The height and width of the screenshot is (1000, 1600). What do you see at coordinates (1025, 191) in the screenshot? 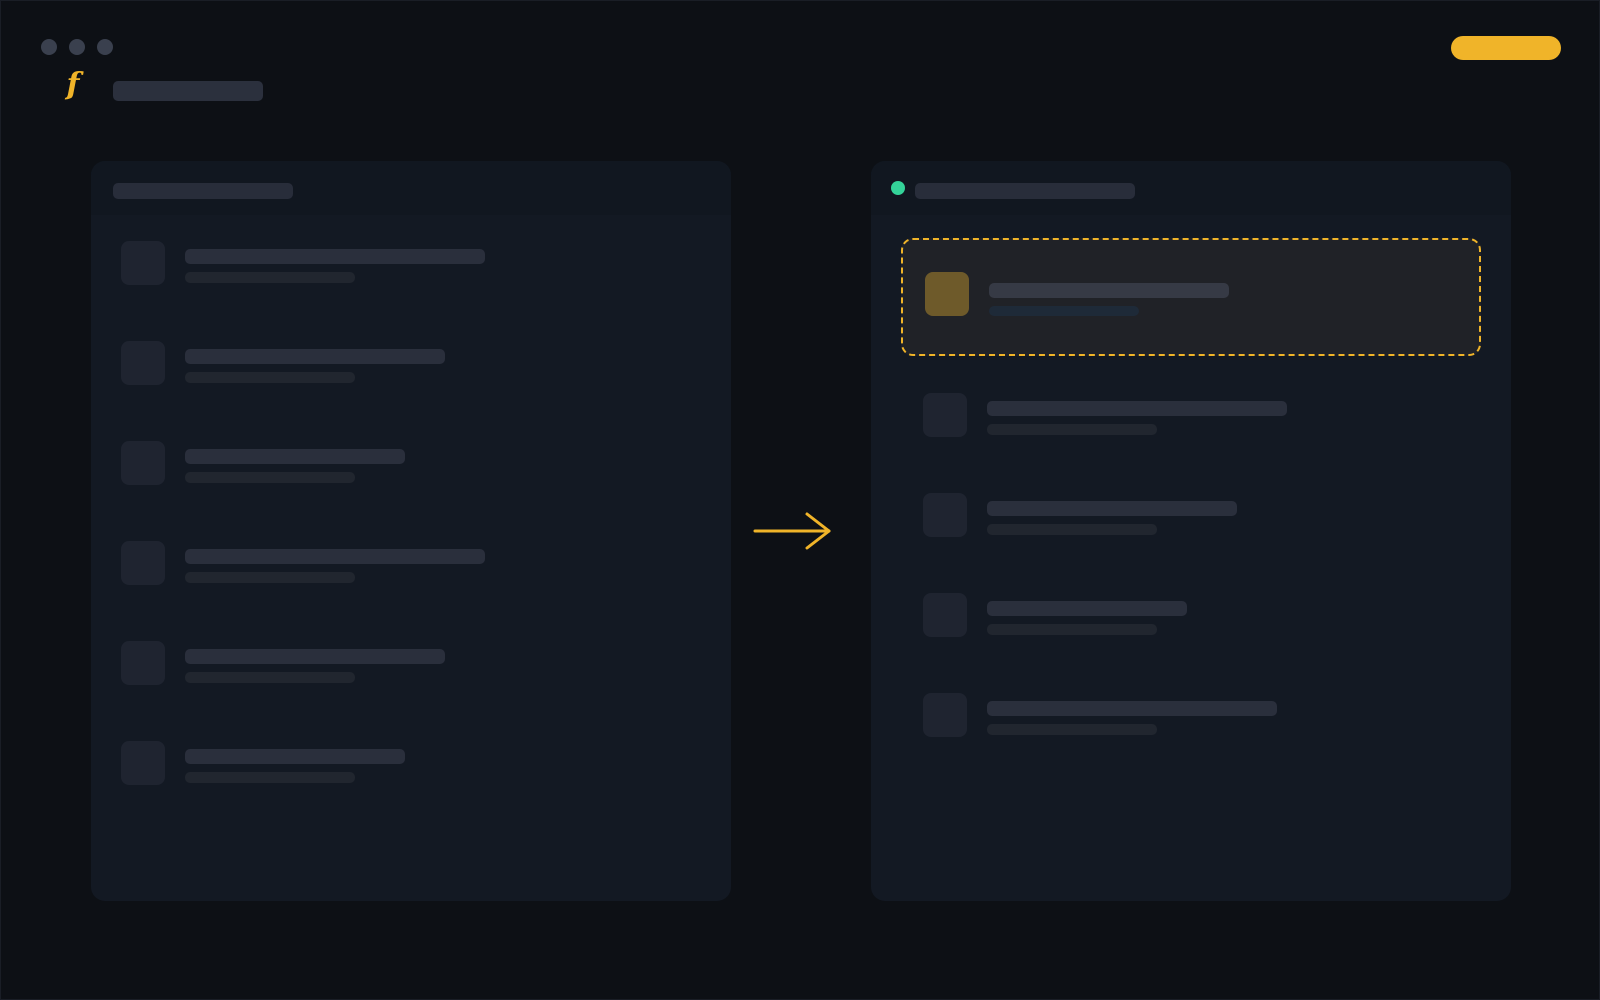
I see `target-panel-title-placeholder` at bounding box center [1025, 191].